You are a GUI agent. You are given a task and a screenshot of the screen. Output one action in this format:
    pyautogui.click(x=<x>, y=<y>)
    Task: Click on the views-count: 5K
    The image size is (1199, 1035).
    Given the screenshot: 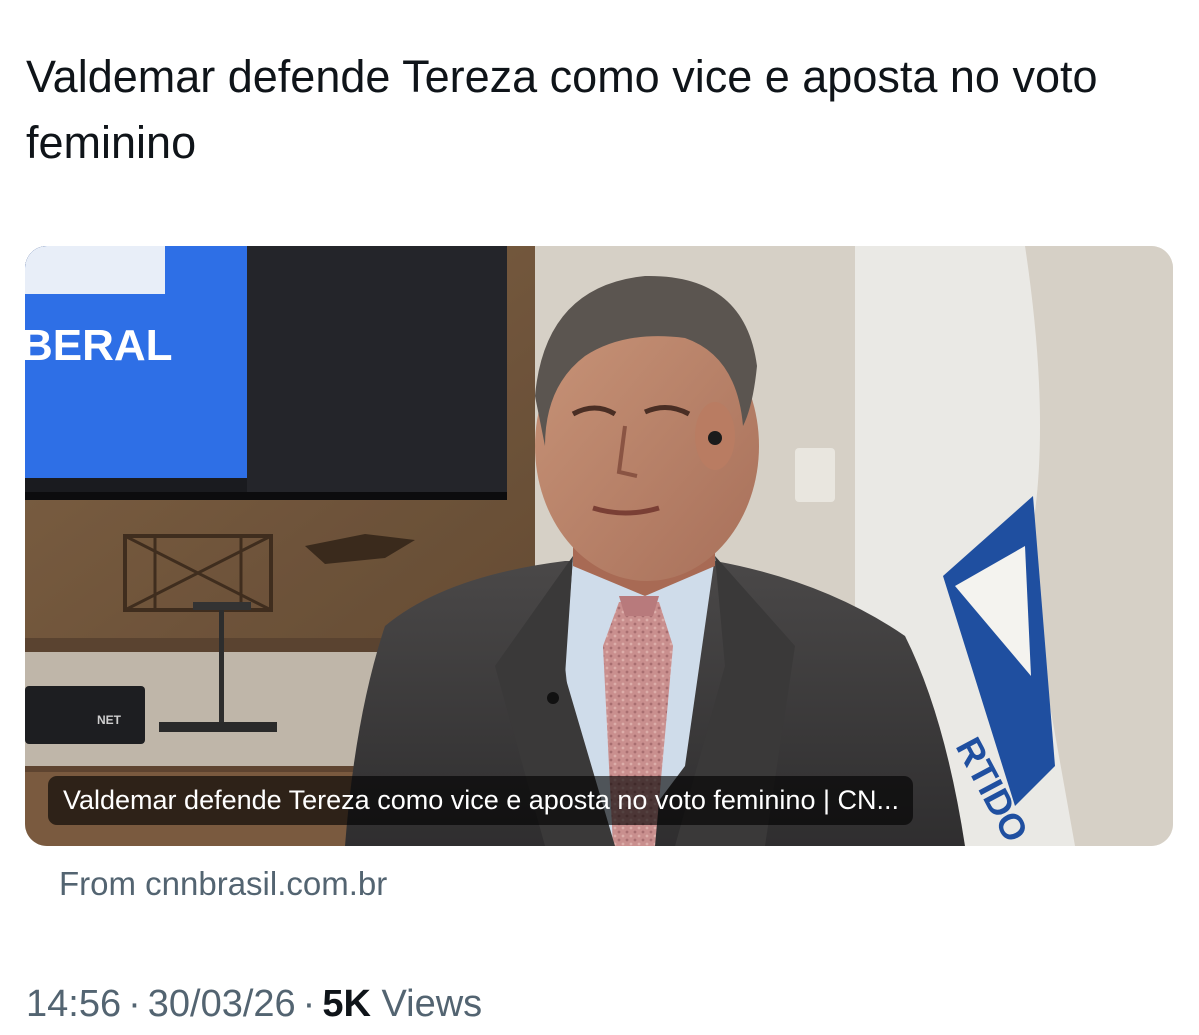 What is the action you would take?
    pyautogui.click(x=346, y=1004)
    